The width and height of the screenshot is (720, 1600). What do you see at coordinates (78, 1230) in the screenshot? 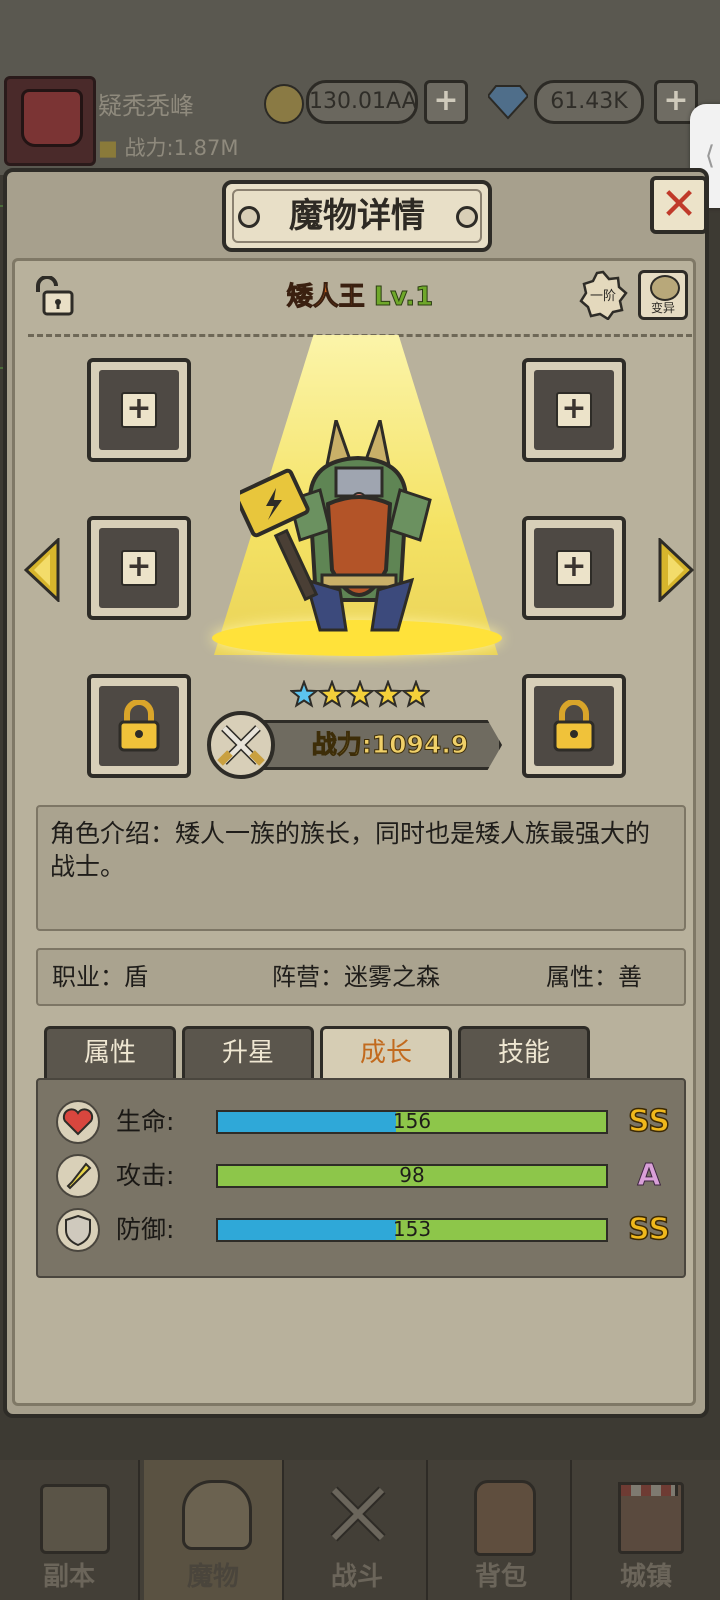
I see `shield-icon` at bounding box center [78, 1230].